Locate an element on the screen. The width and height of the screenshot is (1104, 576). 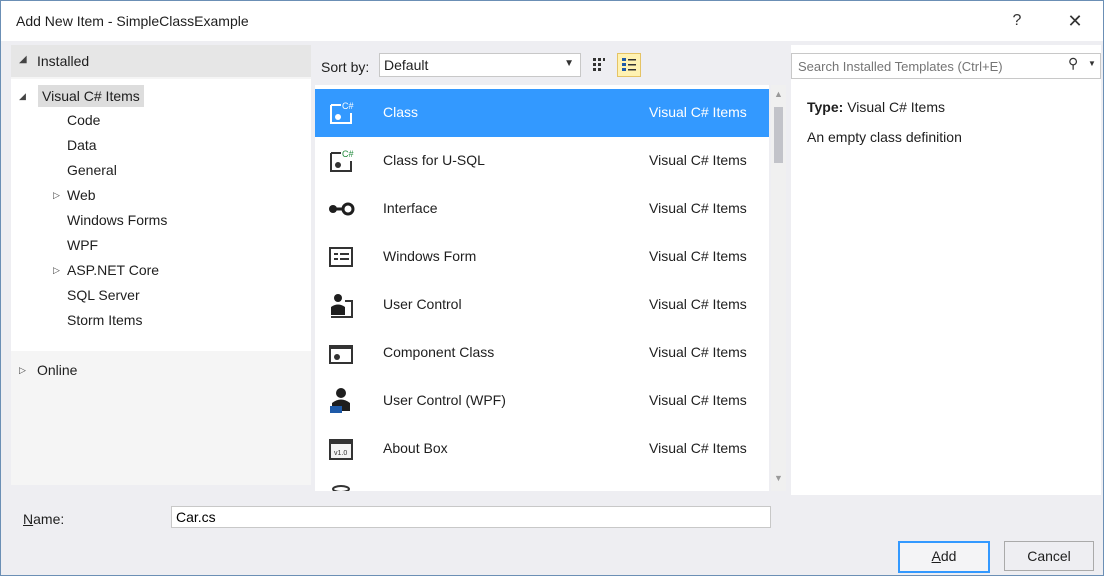
name-label-mnemonic: N is located at coordinates (28, 519).